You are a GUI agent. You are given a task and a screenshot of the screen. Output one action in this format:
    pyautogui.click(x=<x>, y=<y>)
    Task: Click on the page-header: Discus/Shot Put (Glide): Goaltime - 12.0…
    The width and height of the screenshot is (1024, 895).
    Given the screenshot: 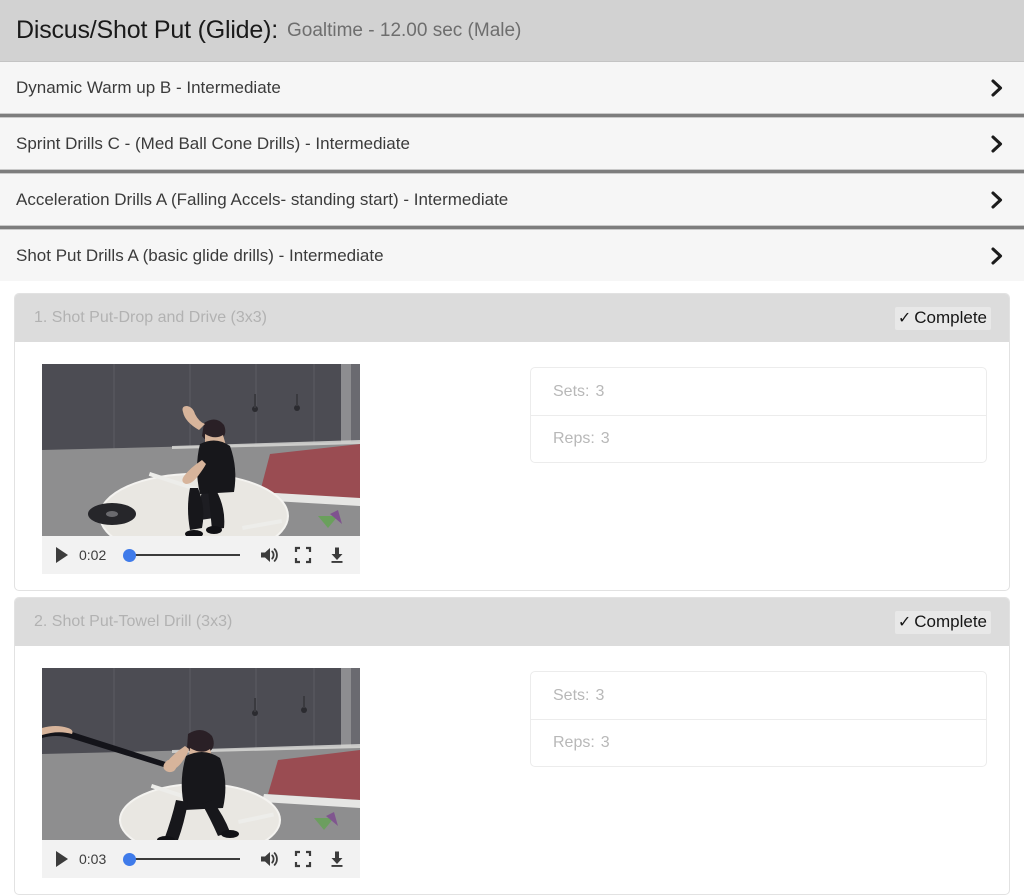 What is the action you would take?
    pyautogui.click(x=512, y=31)
    